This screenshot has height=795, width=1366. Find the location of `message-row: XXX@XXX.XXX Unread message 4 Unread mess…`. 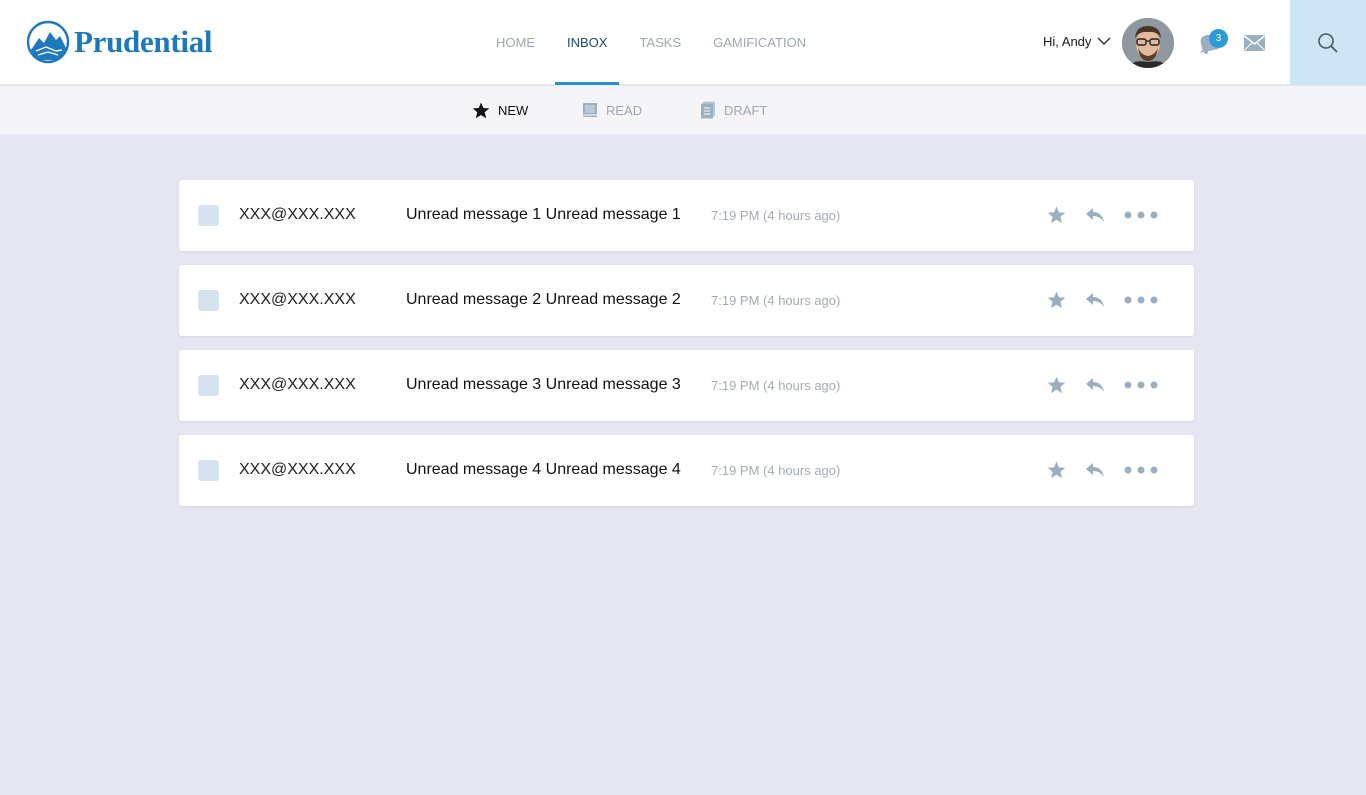

message-row: XXX@XXX.XXX Unread message 4 Unread mess… is located at coordinates (686, 470).